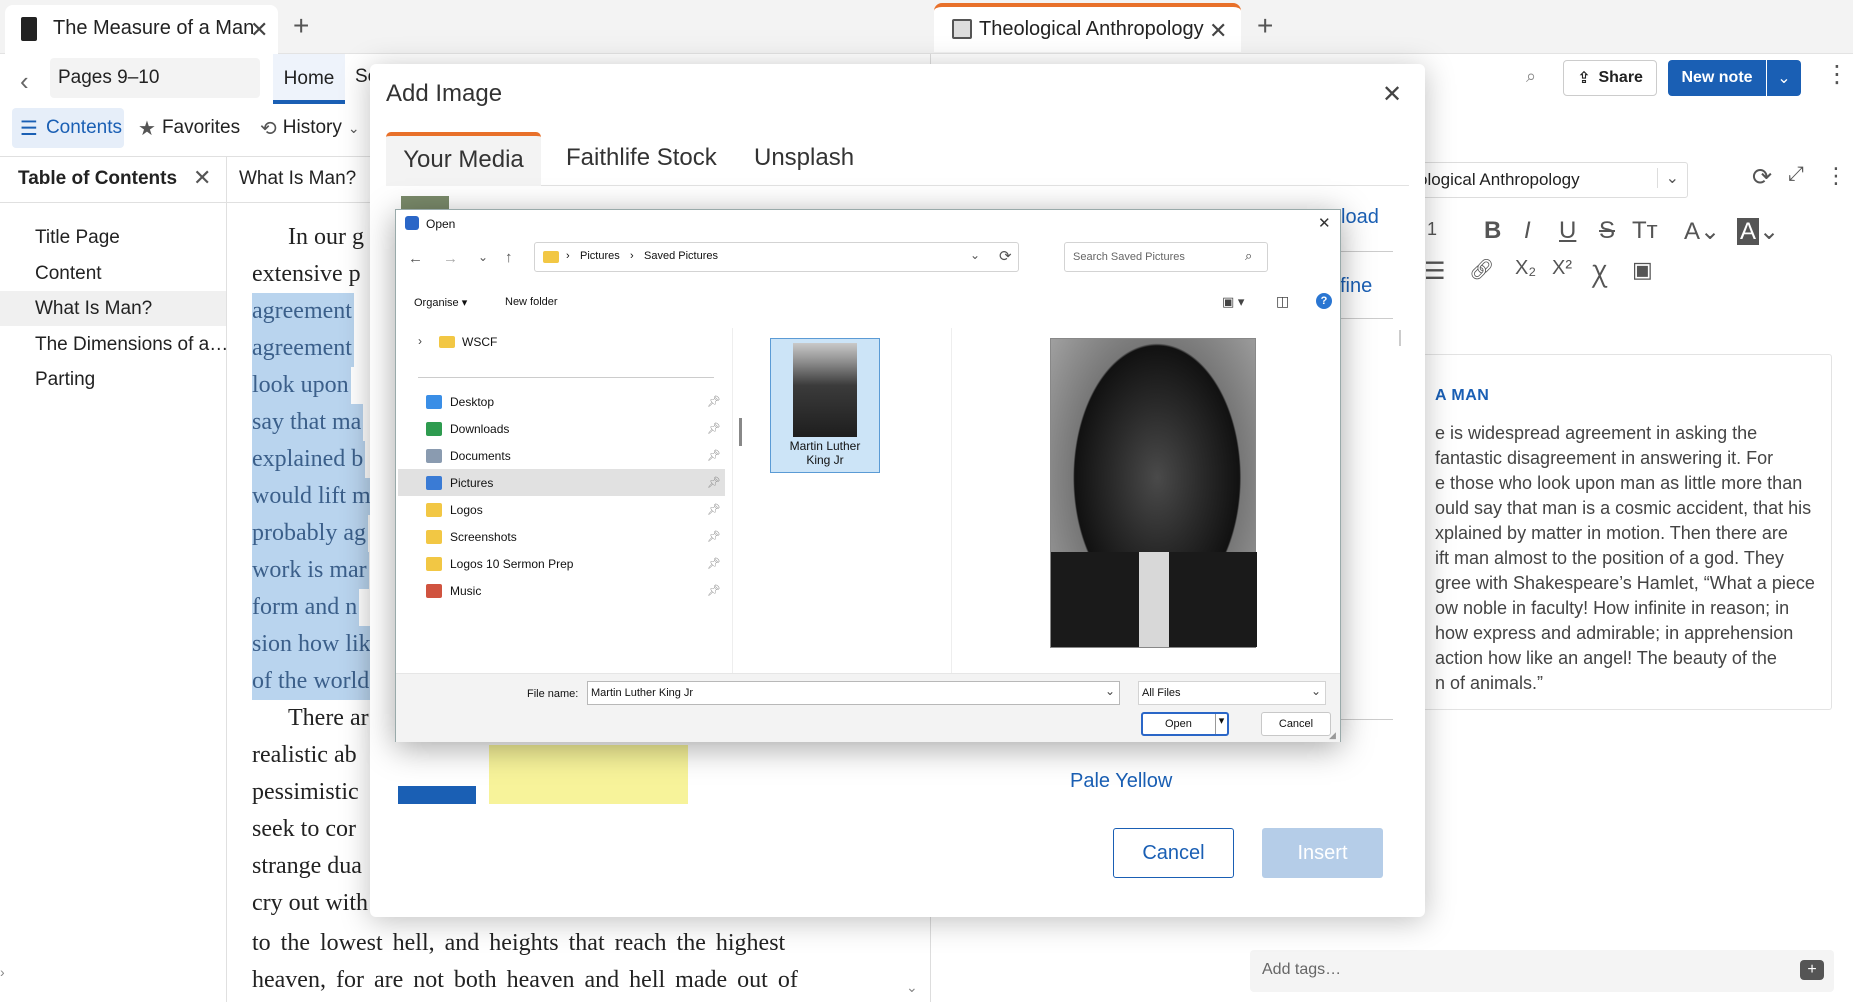 This screenshot has width=1853, height=1002. Describe the element at coordinates (1221, 724) in the screenshot. I see `open-menu-chevron: ▾` at that location.